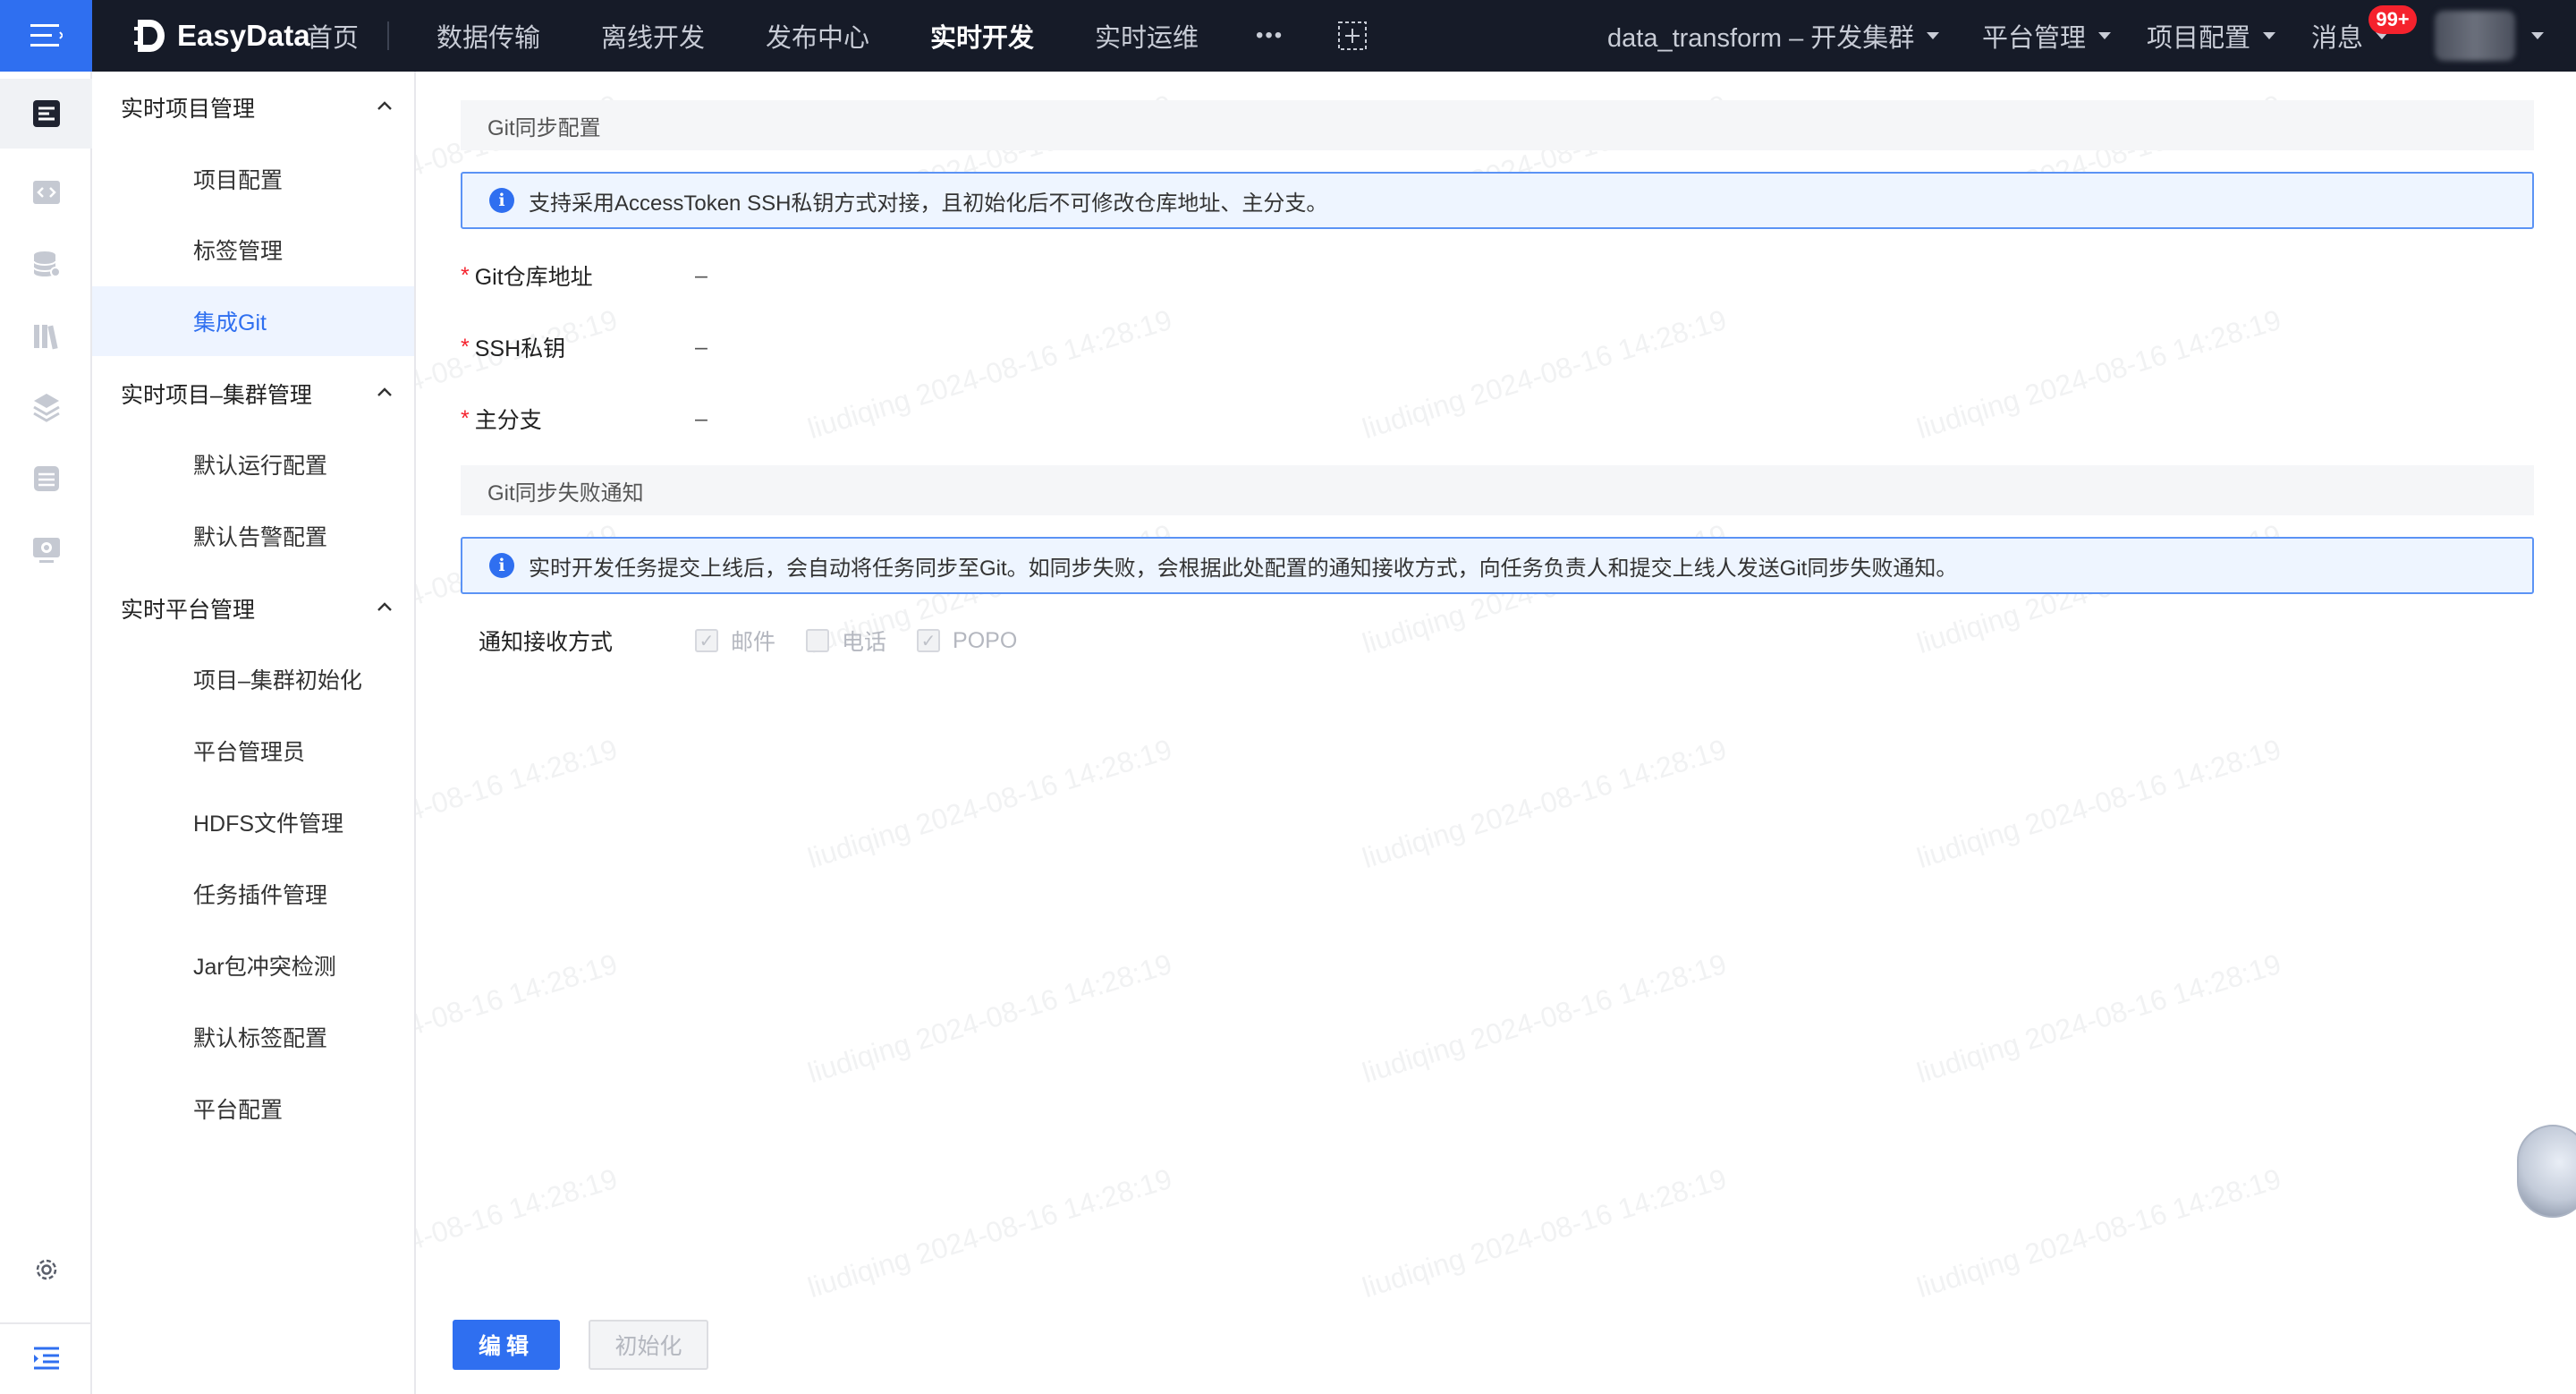 This screenshot has width=2576, height=1394. Describe the element at coordinates (46, 550) in the screenshot. I see `monitor-icon` at that location.